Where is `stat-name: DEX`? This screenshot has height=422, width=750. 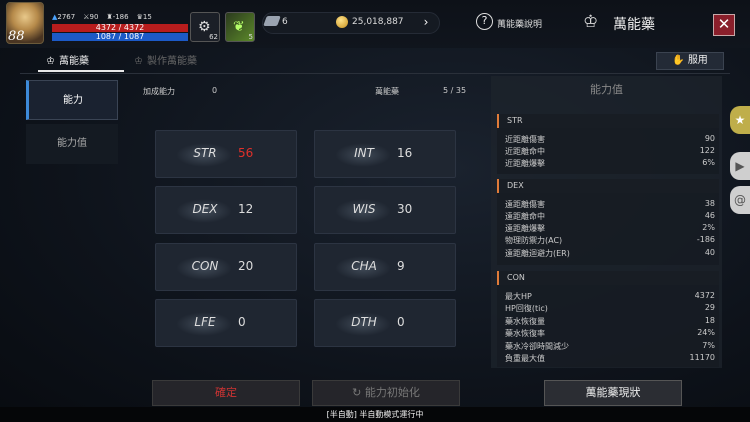
stat-name: DEX is located at coordinates (205, 209).